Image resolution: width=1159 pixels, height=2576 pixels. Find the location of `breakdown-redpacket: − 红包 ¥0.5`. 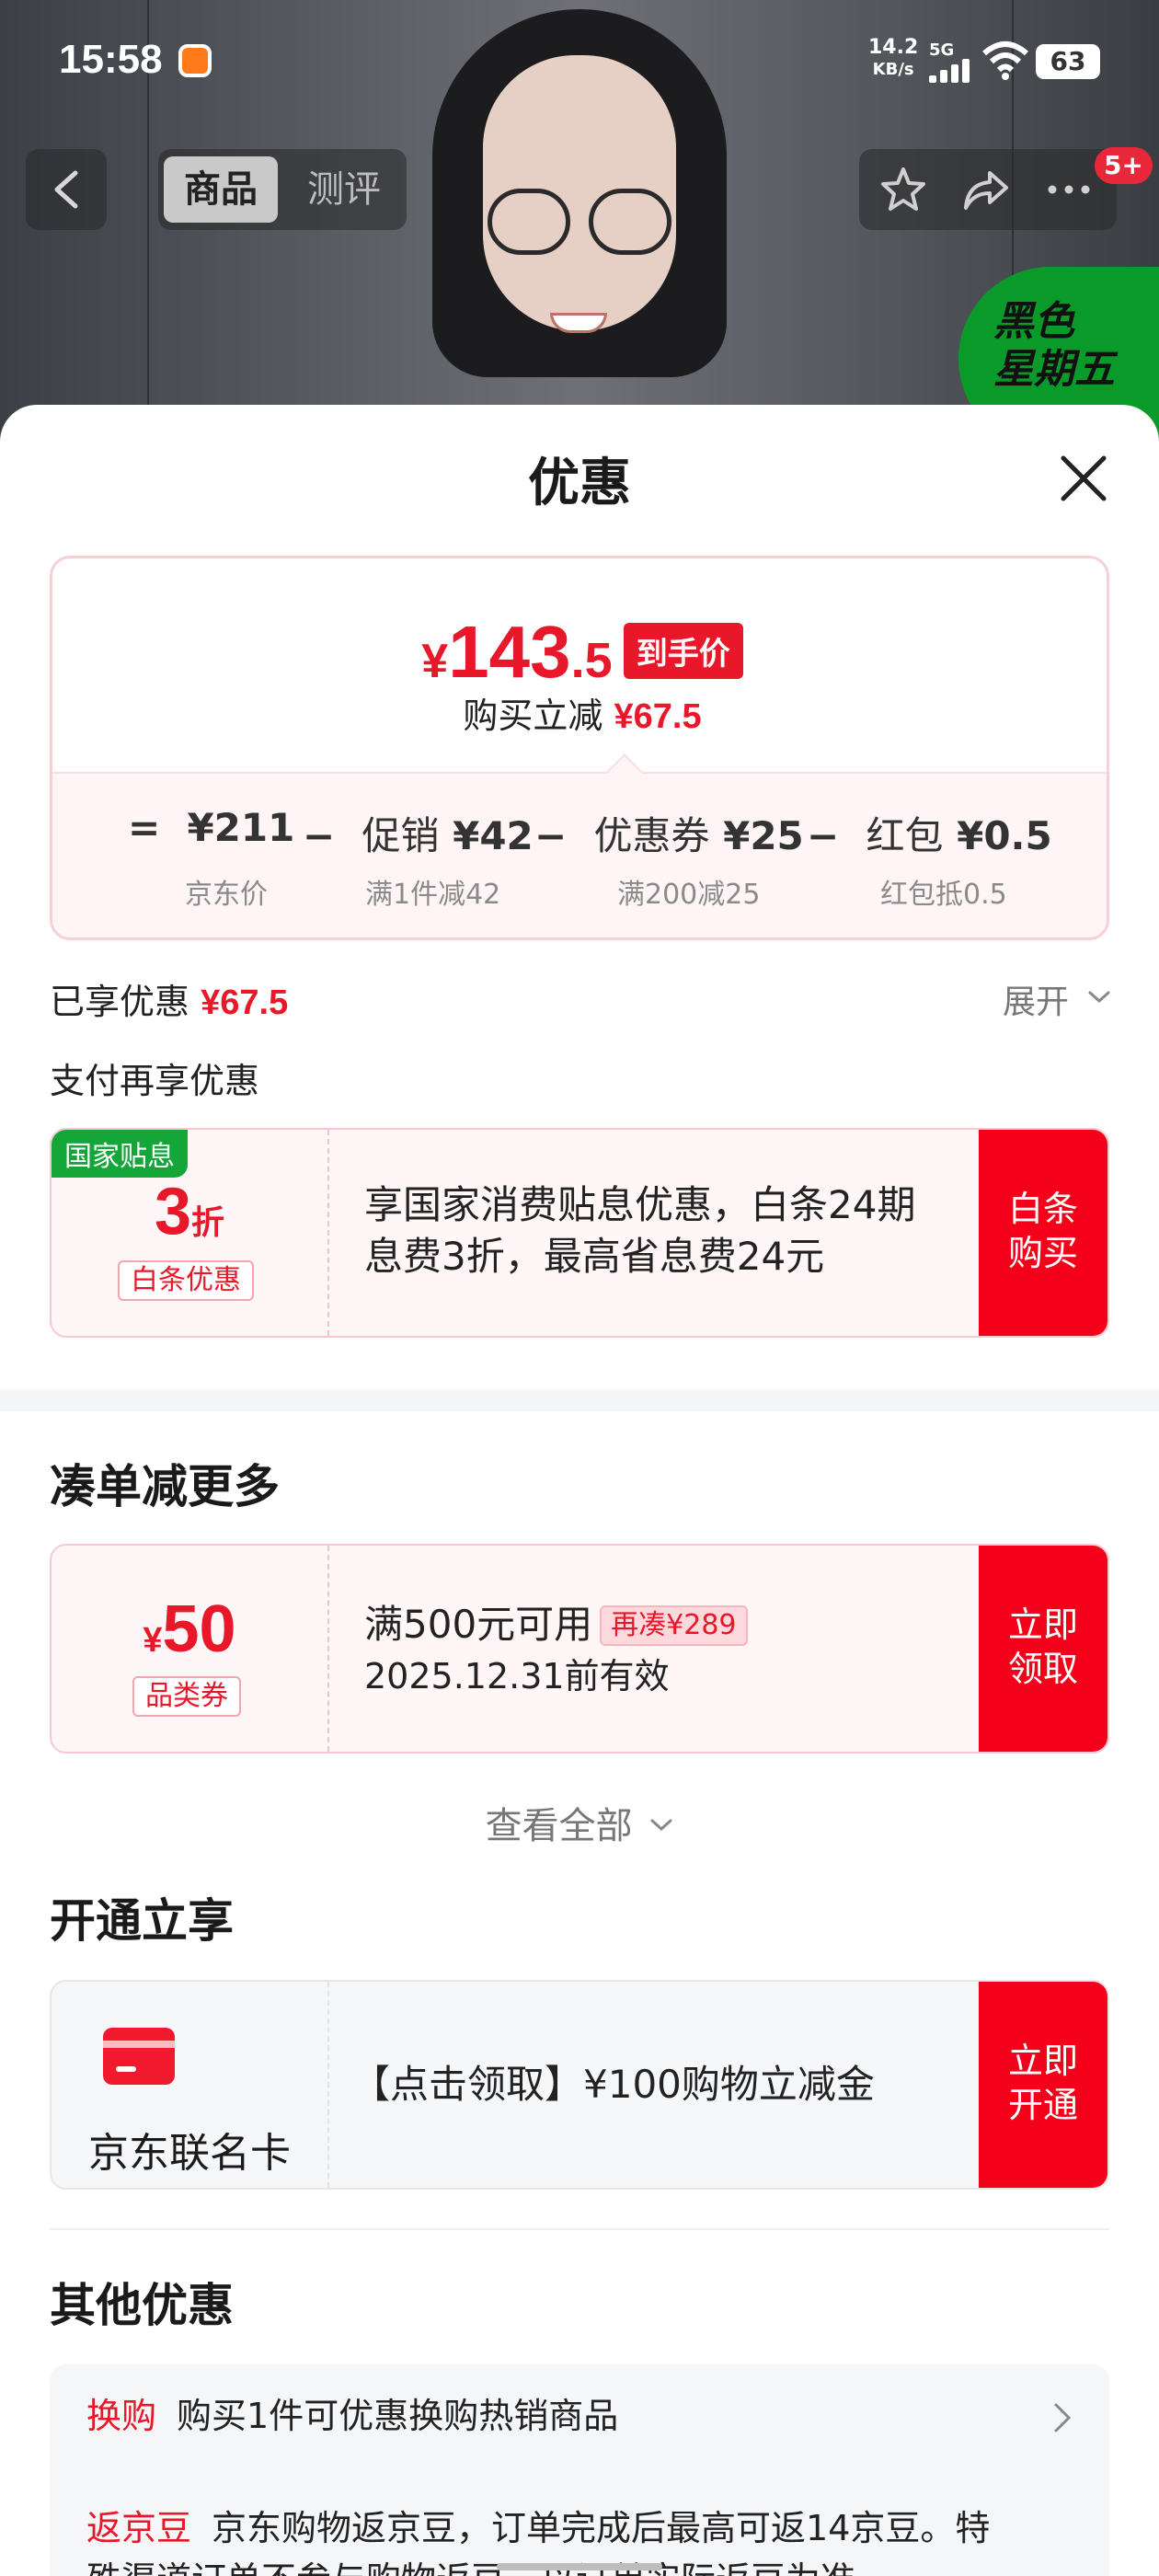

breakdown-redpacket: − 红包 ¥0.5 is located at coordinates (929, 835).